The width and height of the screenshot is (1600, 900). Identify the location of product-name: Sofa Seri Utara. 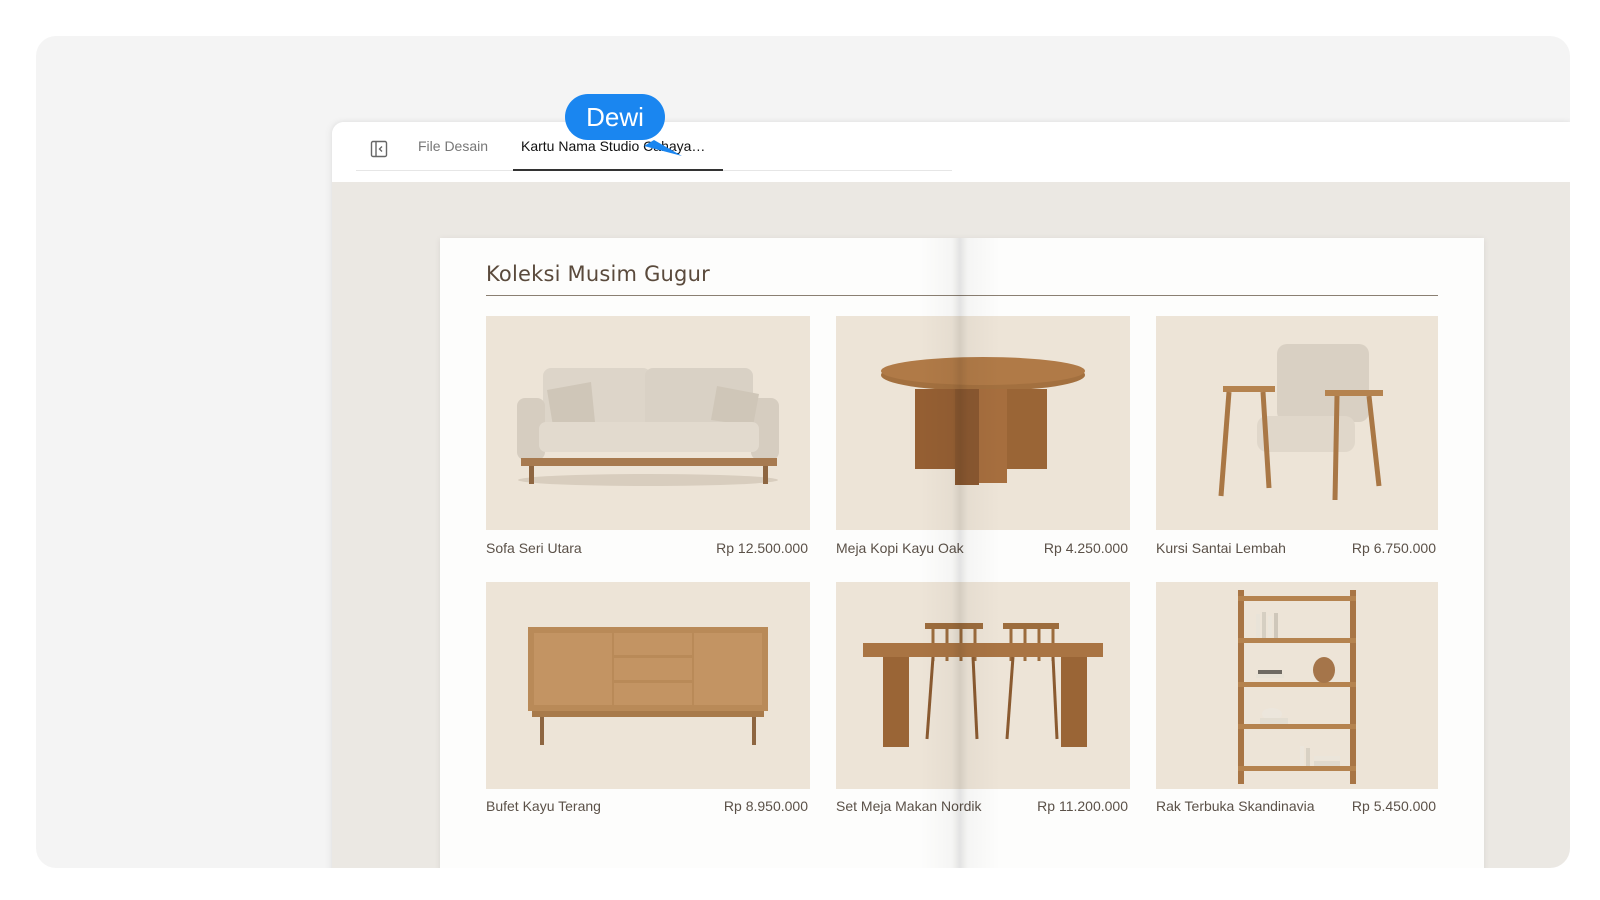
(534, 548).